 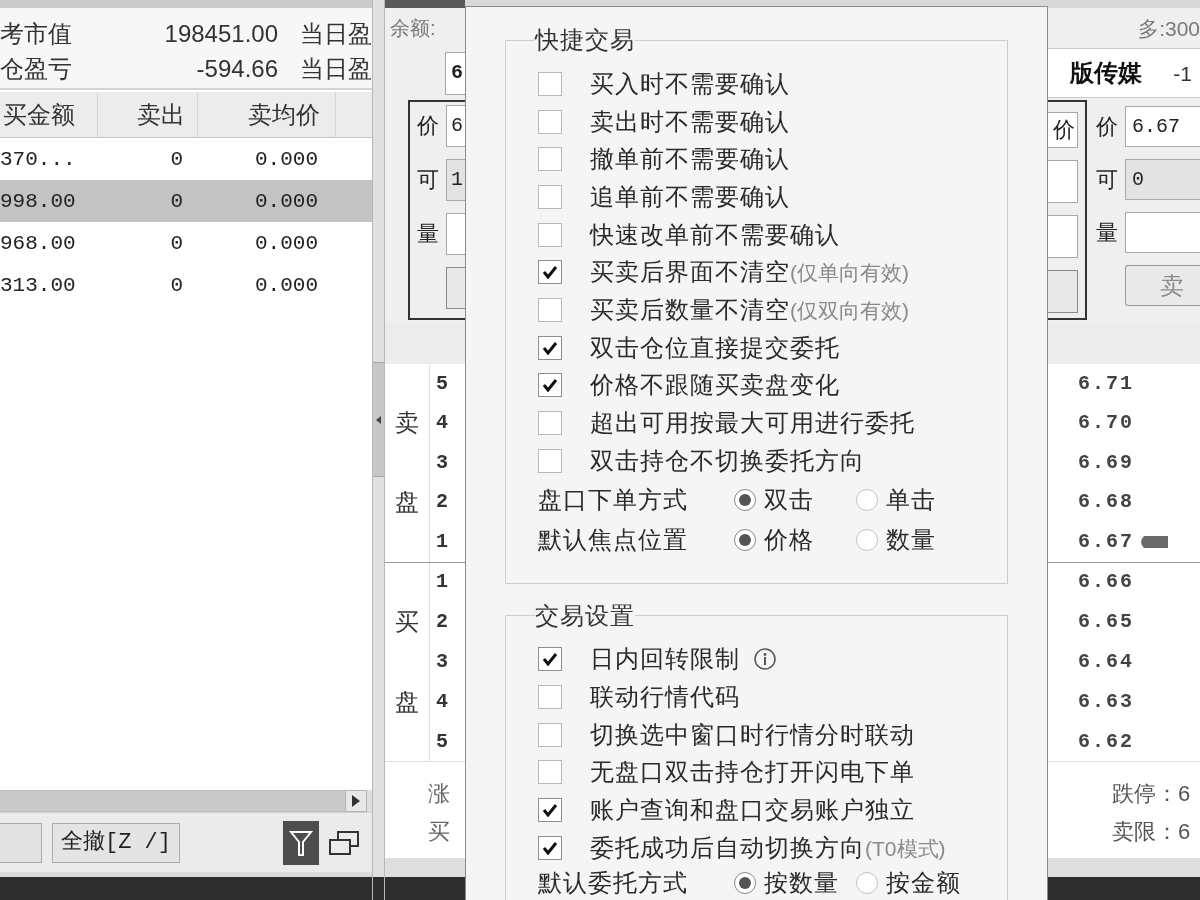 I want to click on summary-label: 当日盈, so click(x=336, y=33).